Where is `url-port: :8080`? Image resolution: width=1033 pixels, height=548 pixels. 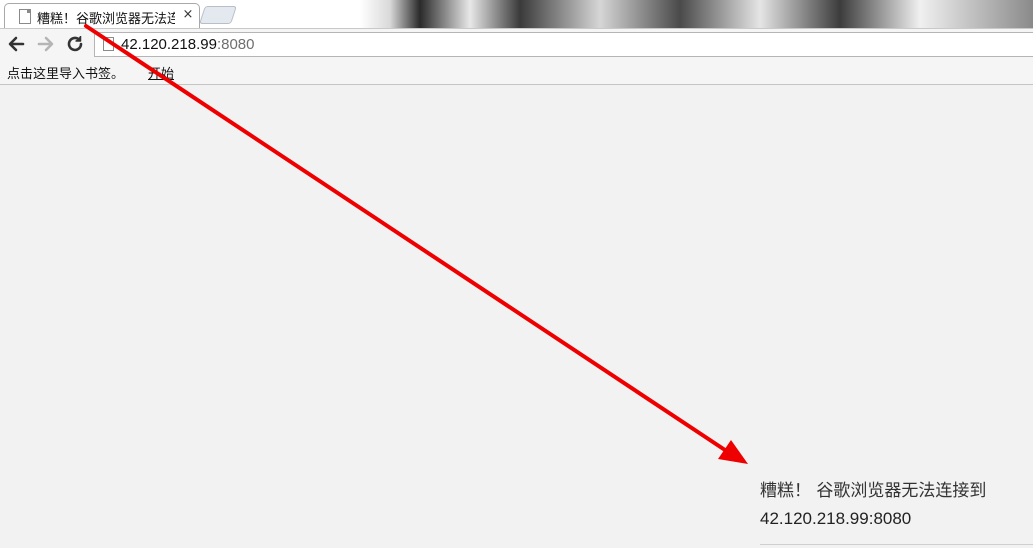 url-port: :8080 is located at coordinates (235, 44).